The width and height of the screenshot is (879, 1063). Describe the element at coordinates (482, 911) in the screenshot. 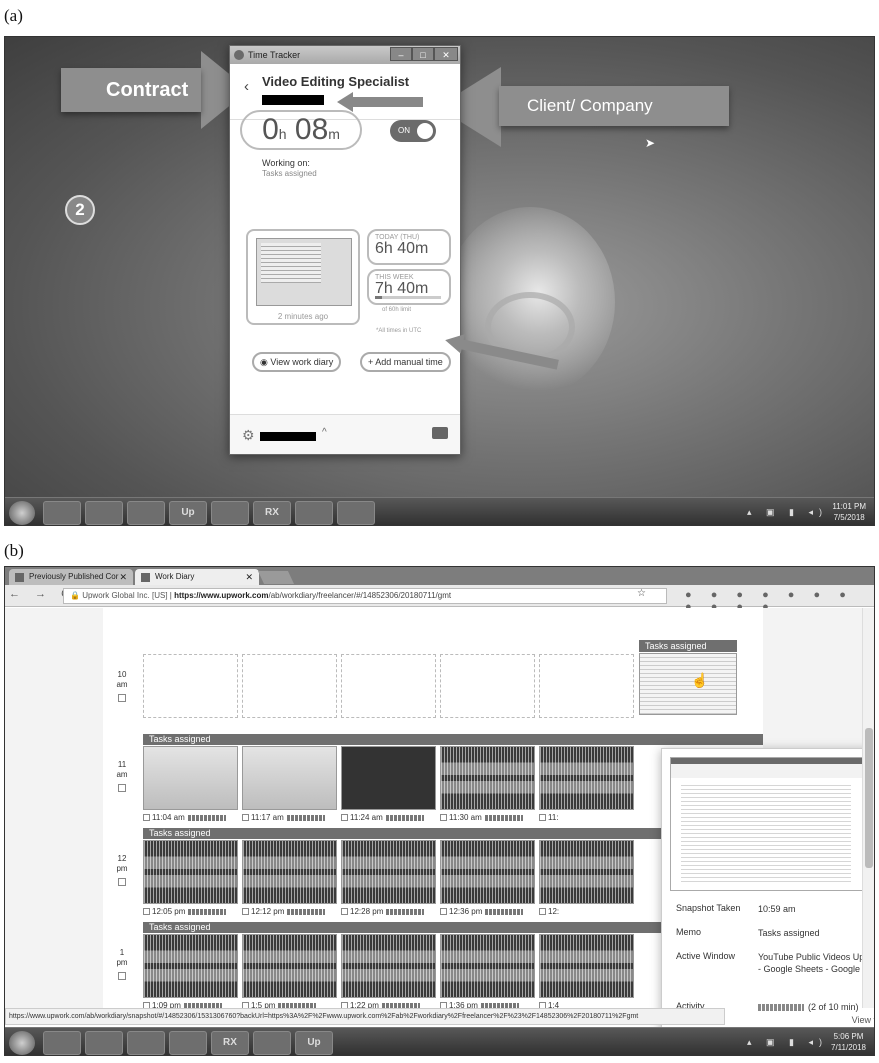

I see `snapshot-caption: 12:36 pm` at that location.